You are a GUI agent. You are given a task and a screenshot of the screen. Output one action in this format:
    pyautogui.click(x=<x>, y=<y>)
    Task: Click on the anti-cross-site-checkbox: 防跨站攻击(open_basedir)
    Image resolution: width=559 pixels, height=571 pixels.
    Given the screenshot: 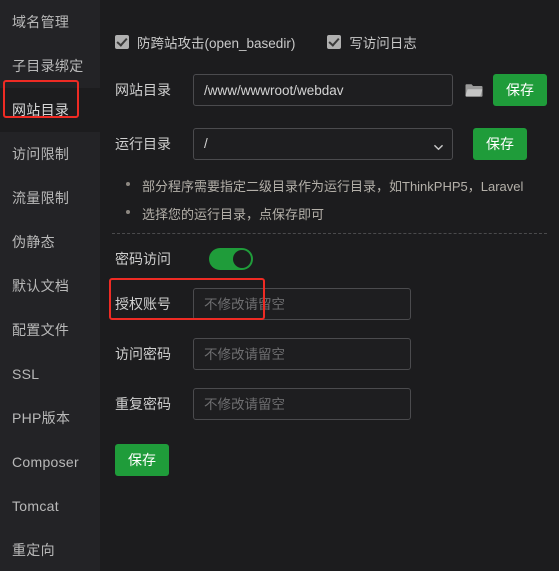 What is the action you would take?
    pyautogui.click(x=205, y=42)
    